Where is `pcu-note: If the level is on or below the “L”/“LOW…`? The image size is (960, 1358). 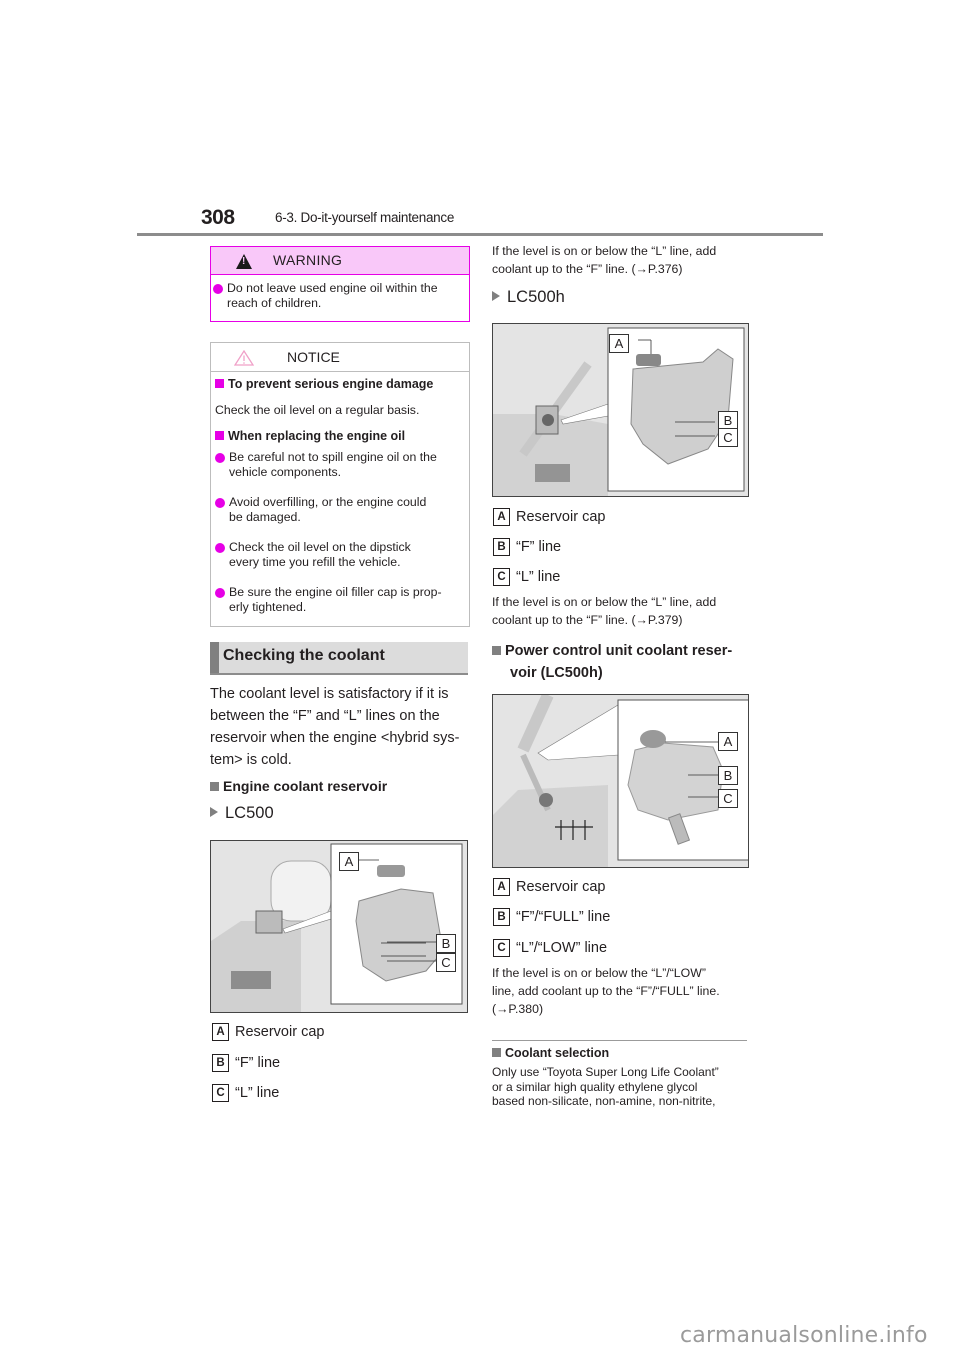
pcu-note: If the level is on or below the “L”/“LOW… is located at coordinates (606, 991).